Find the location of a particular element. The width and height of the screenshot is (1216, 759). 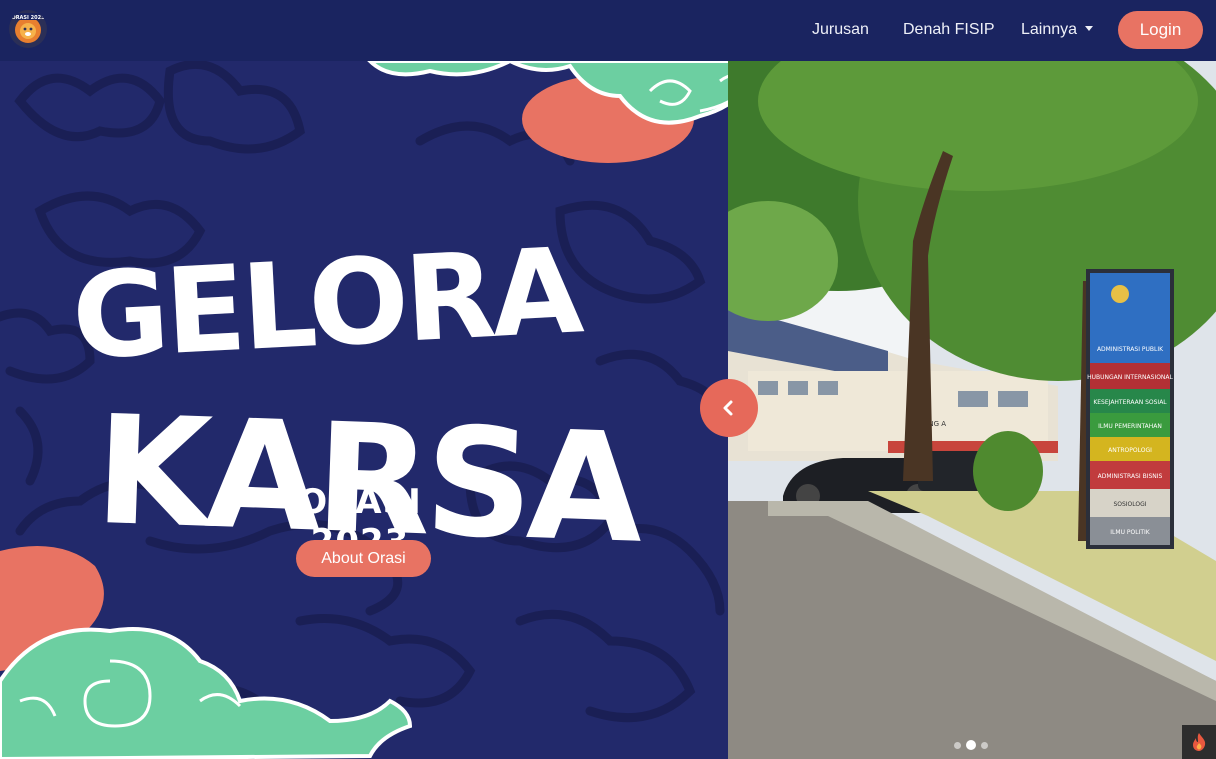

caret-down-icon is located at coordinates (1089, 28).